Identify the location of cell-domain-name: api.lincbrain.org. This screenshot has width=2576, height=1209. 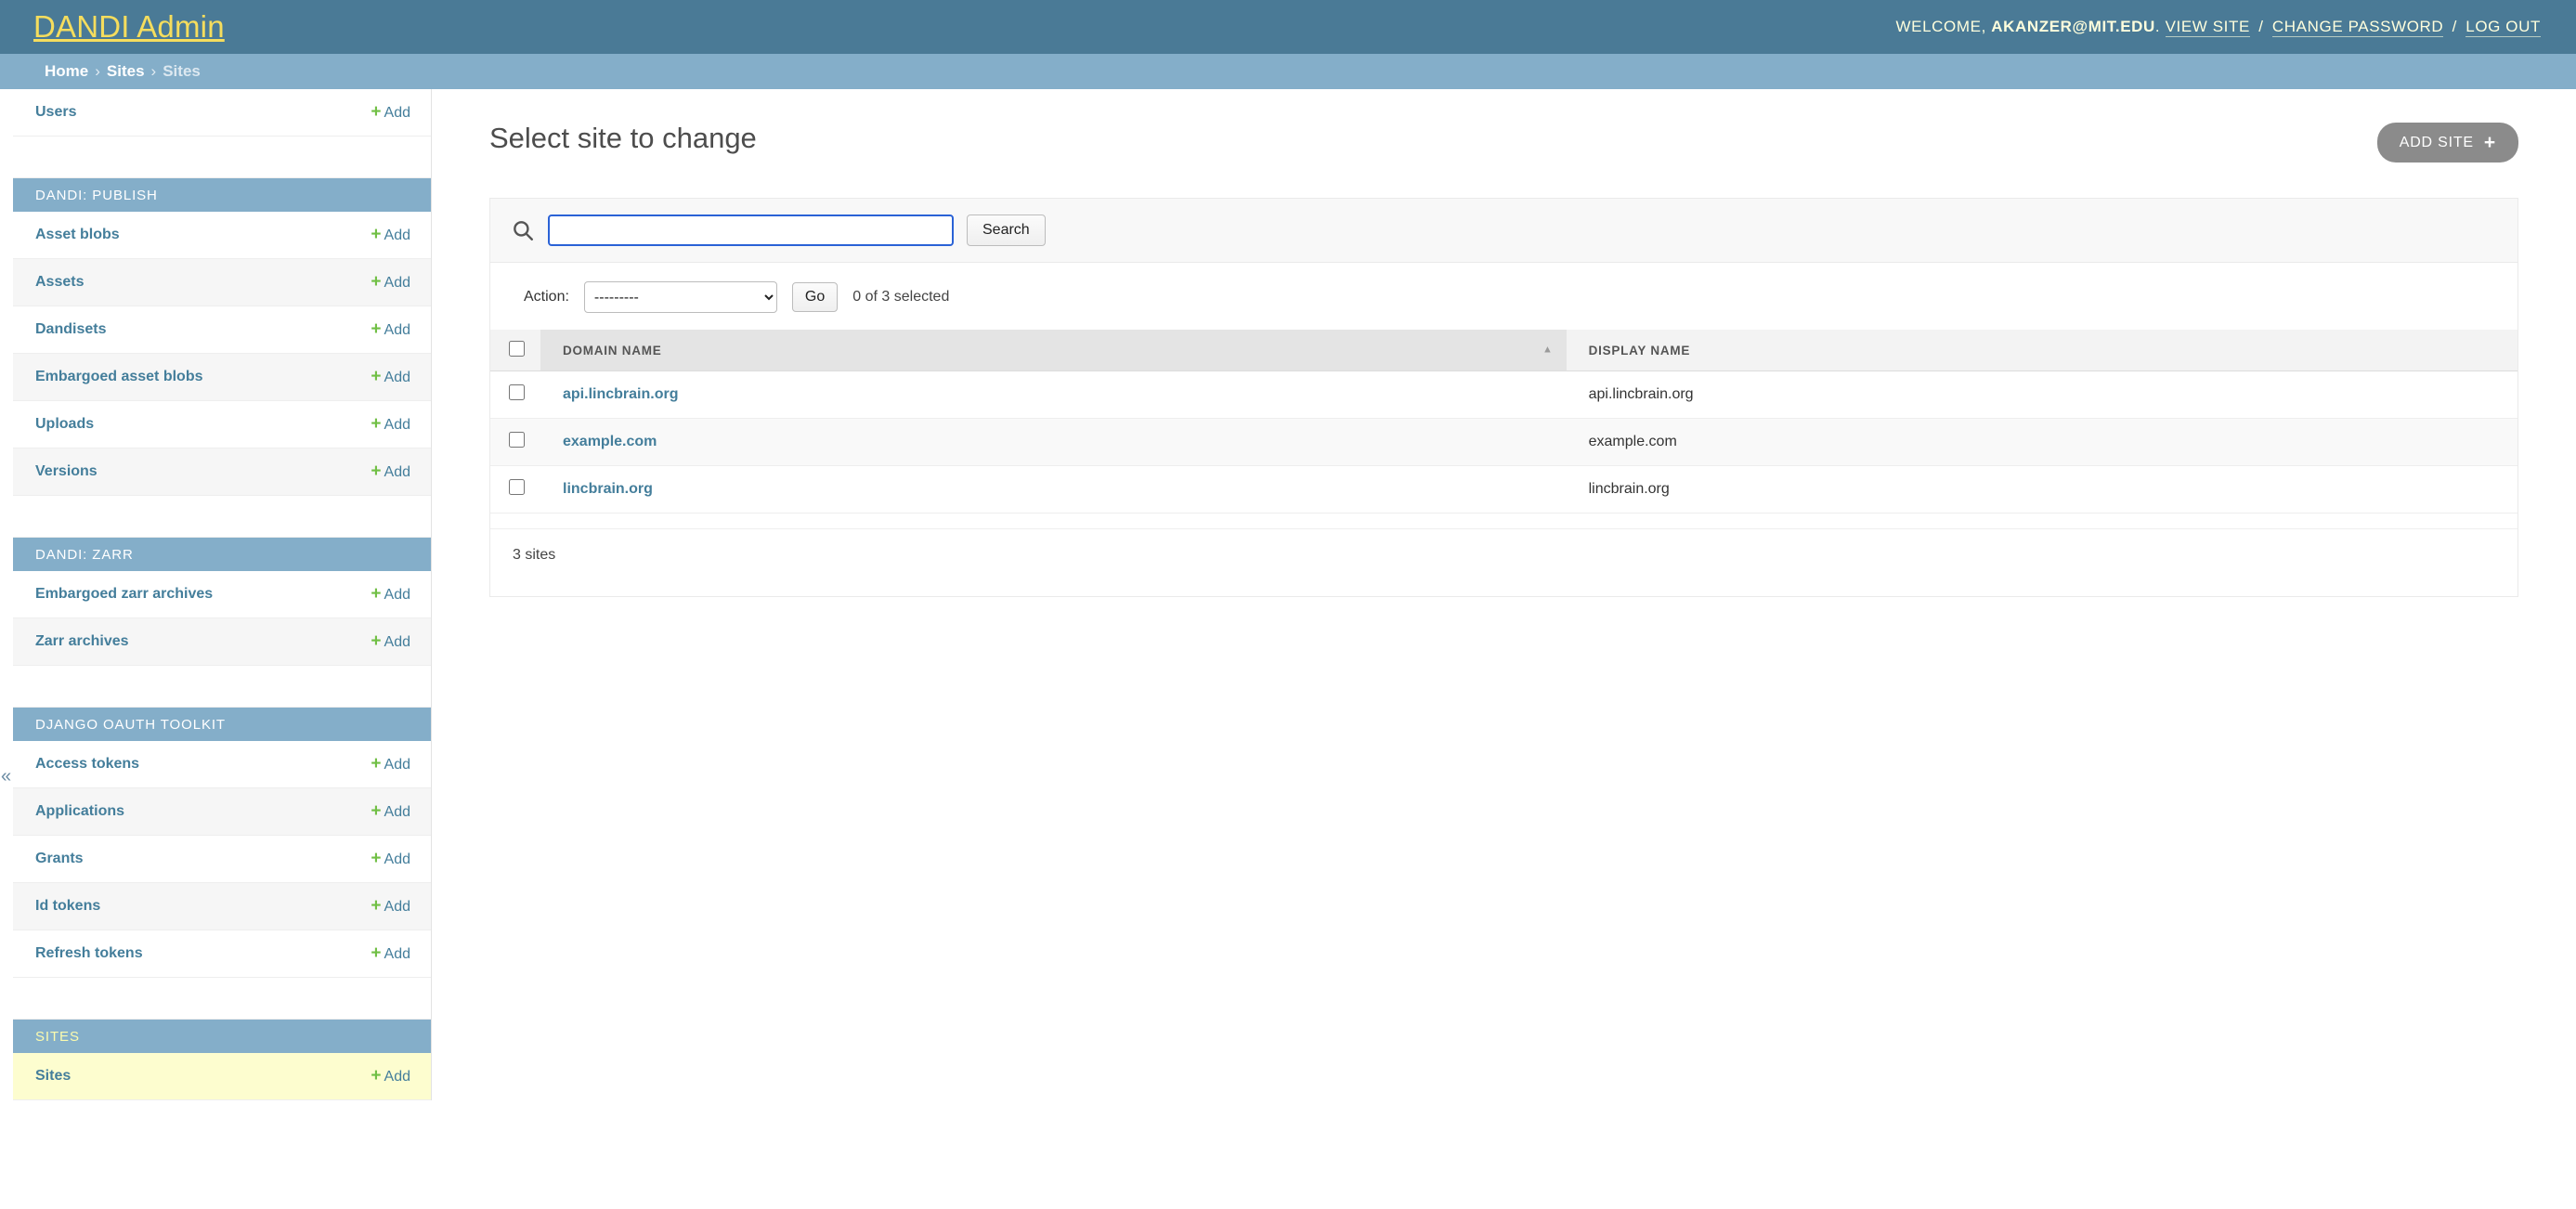
(1053, 394).